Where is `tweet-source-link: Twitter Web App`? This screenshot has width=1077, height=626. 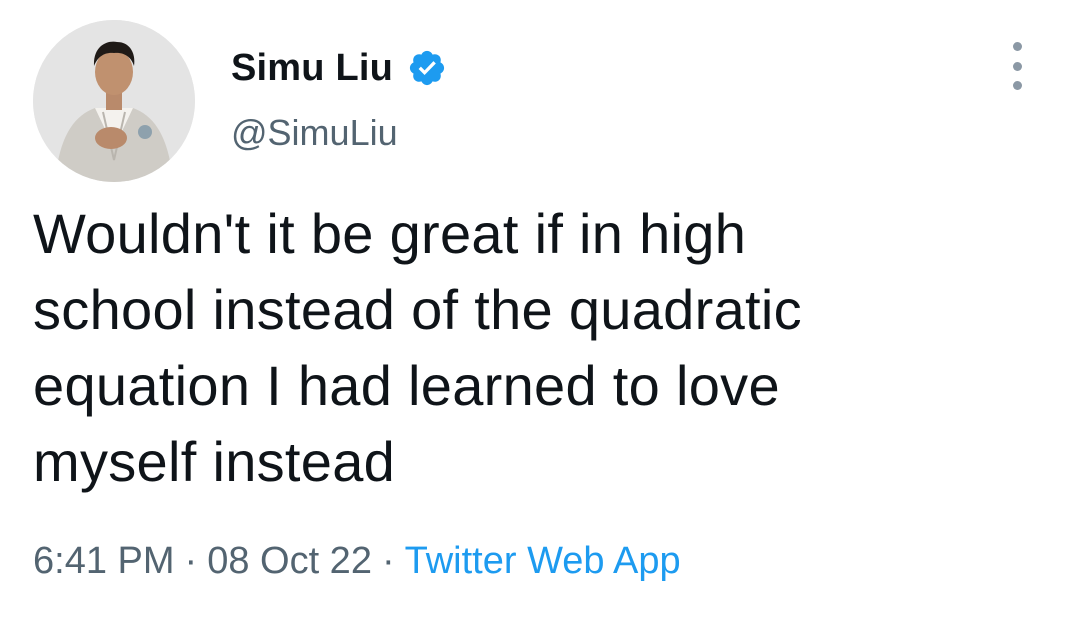
tweet-source-link: Twitter Web App is located at coordinates (543, 561).